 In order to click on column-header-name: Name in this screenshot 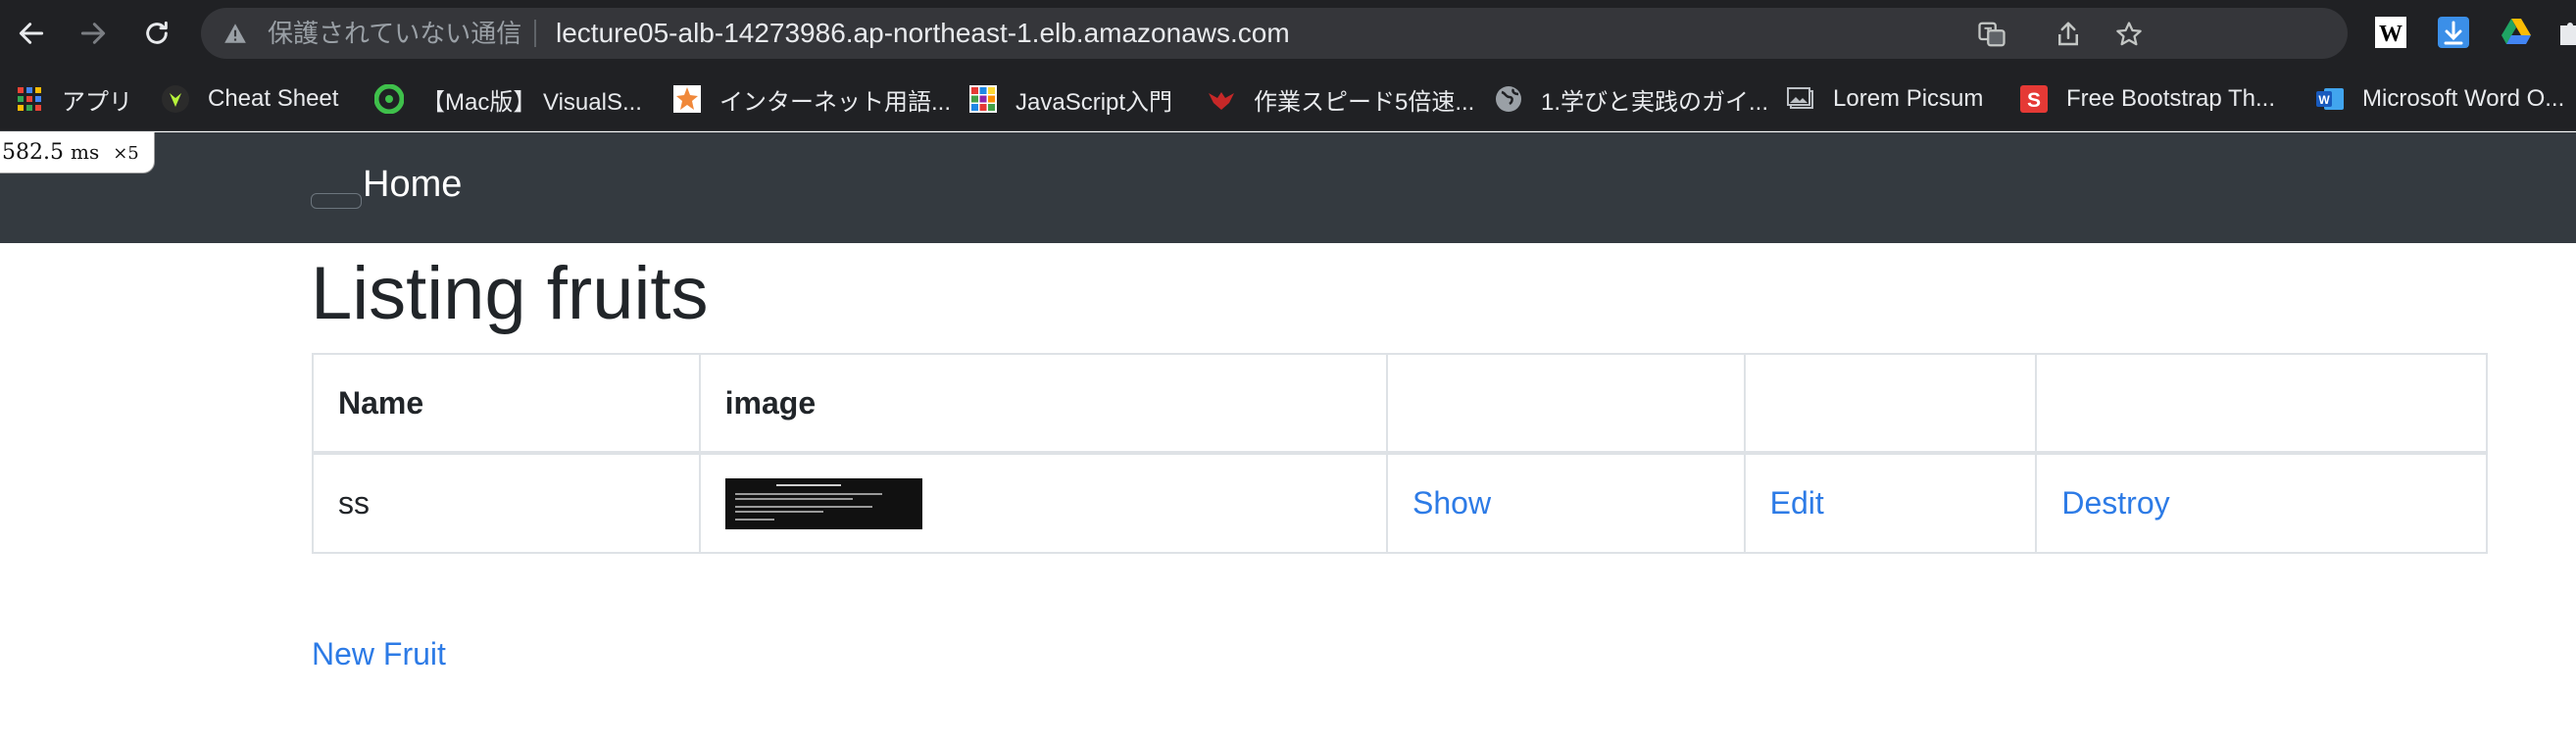, I will do `click(506, 404)`.